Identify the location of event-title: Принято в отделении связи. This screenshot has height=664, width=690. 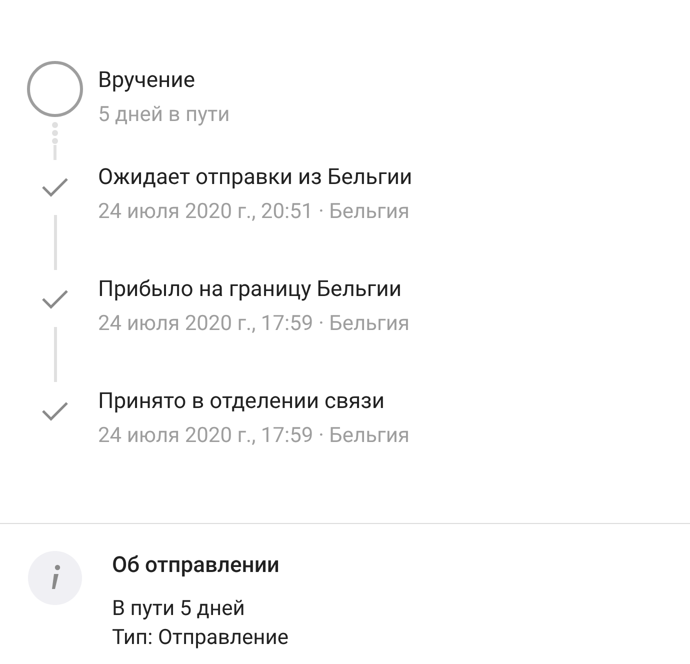
(242, 402).